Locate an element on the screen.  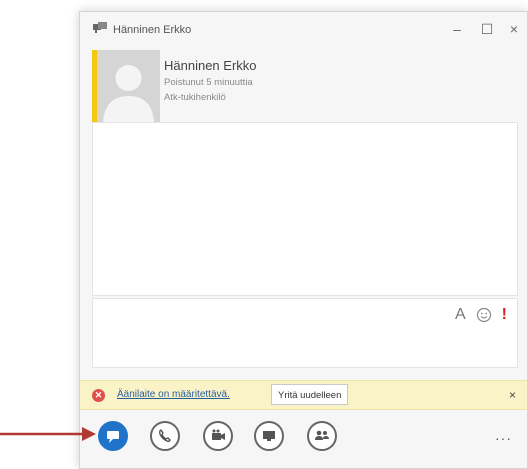
contact-role: Atk-tukihenkilö is located at coordinates (195, 97).